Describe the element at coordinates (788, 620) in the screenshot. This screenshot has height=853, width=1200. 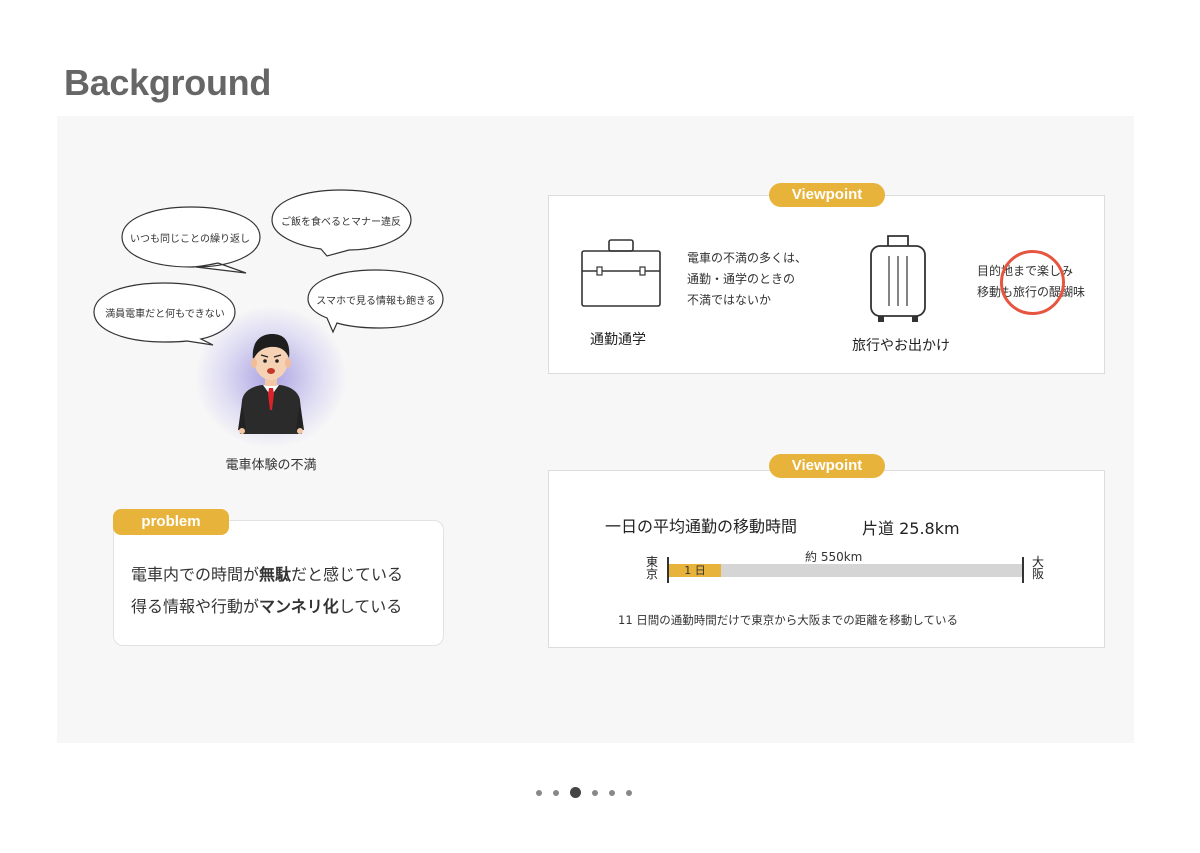
I see `commute-note: 11 日間の通勤時間だけで東京から大阪までの距離を移動している` at that location.